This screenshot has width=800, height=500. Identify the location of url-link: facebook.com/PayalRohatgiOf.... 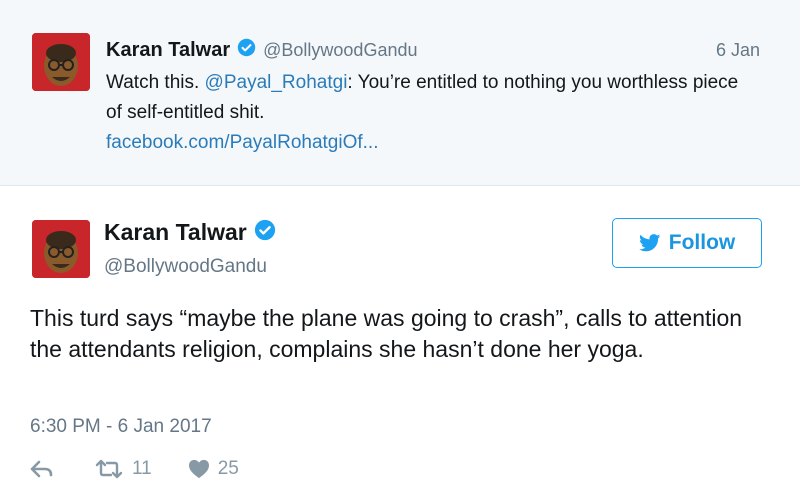
(242, 142).